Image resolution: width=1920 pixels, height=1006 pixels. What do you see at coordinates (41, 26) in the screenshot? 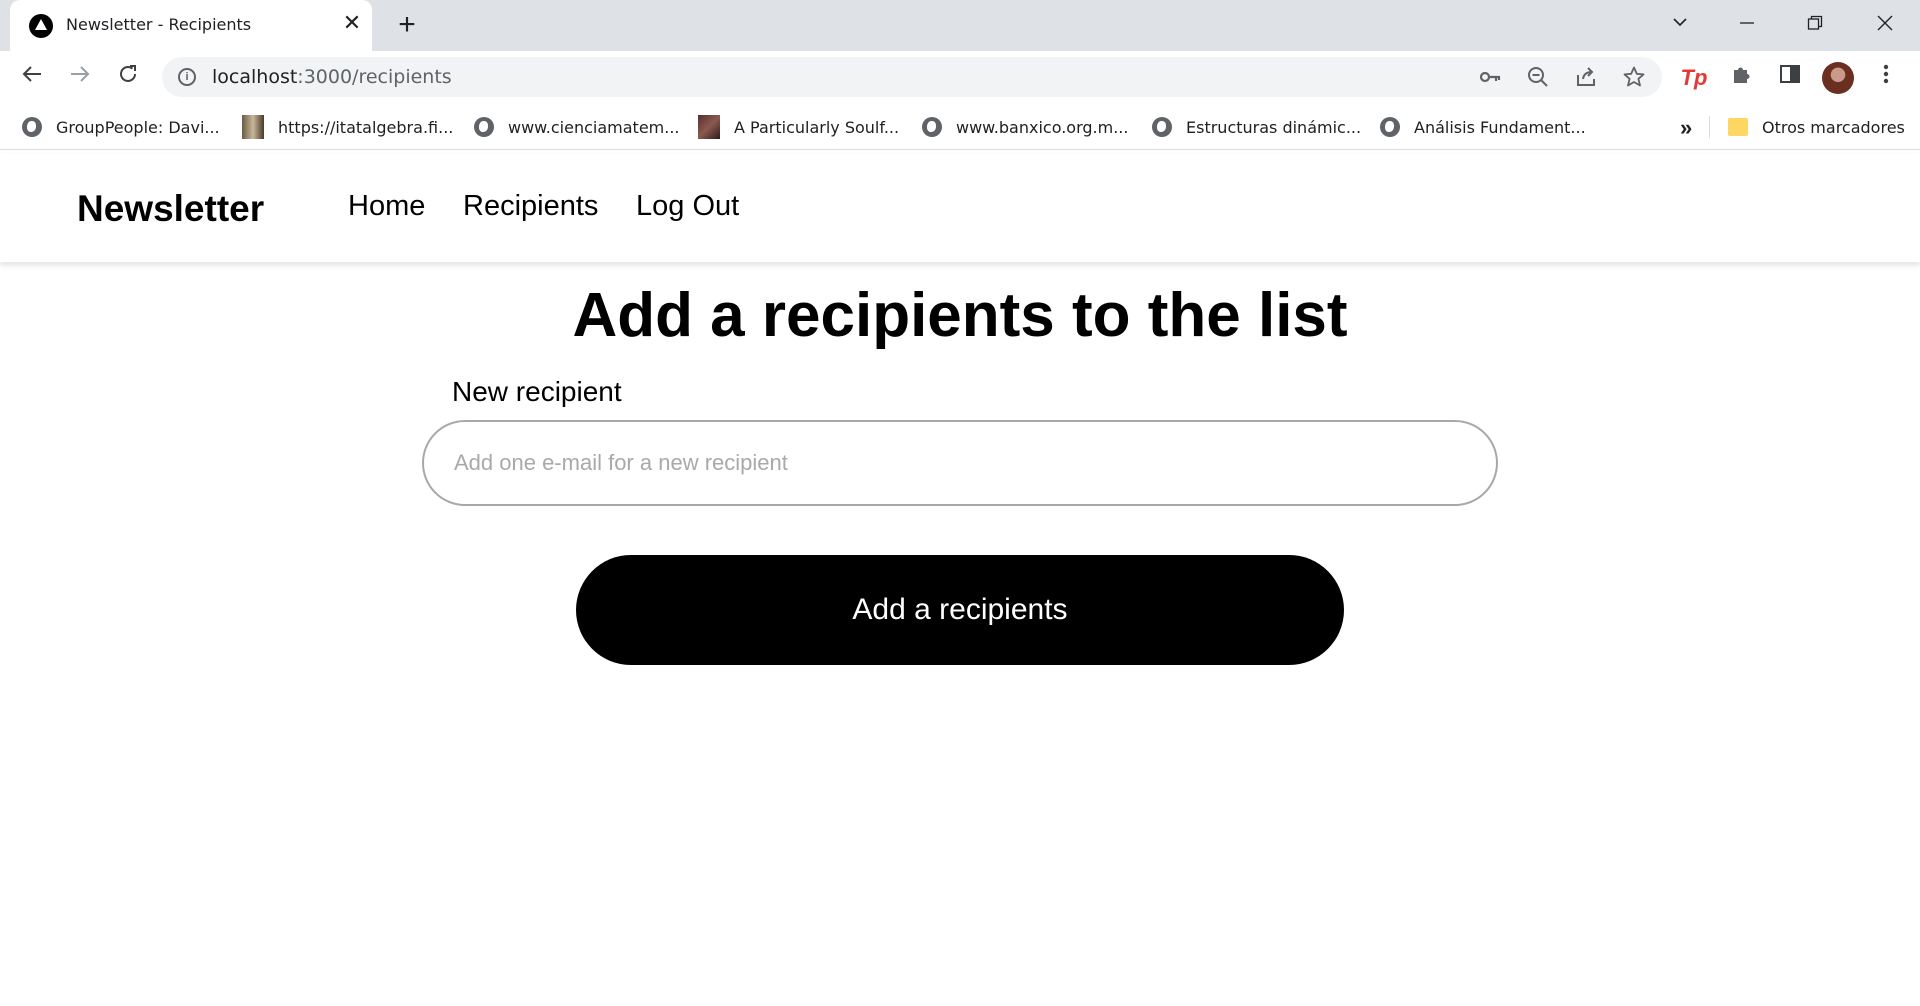
I see `nextjs-favicon-icon` at bounding box center [41, 26].